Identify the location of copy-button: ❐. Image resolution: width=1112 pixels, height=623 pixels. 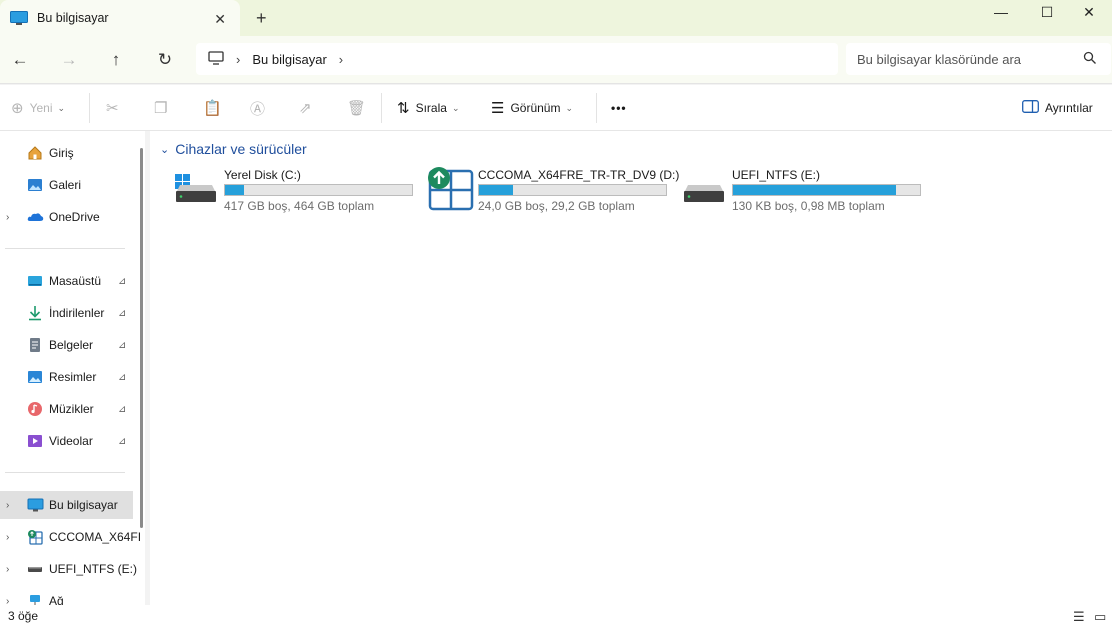
(163, 108).